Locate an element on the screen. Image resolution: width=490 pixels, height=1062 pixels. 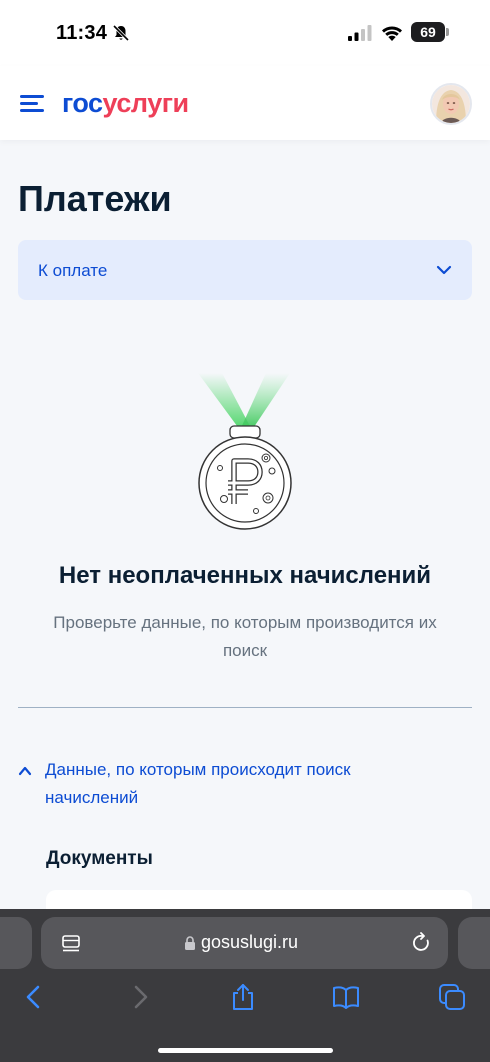
browser-toolbar: gosuslugi.ru is located at coordinates (245, 985).